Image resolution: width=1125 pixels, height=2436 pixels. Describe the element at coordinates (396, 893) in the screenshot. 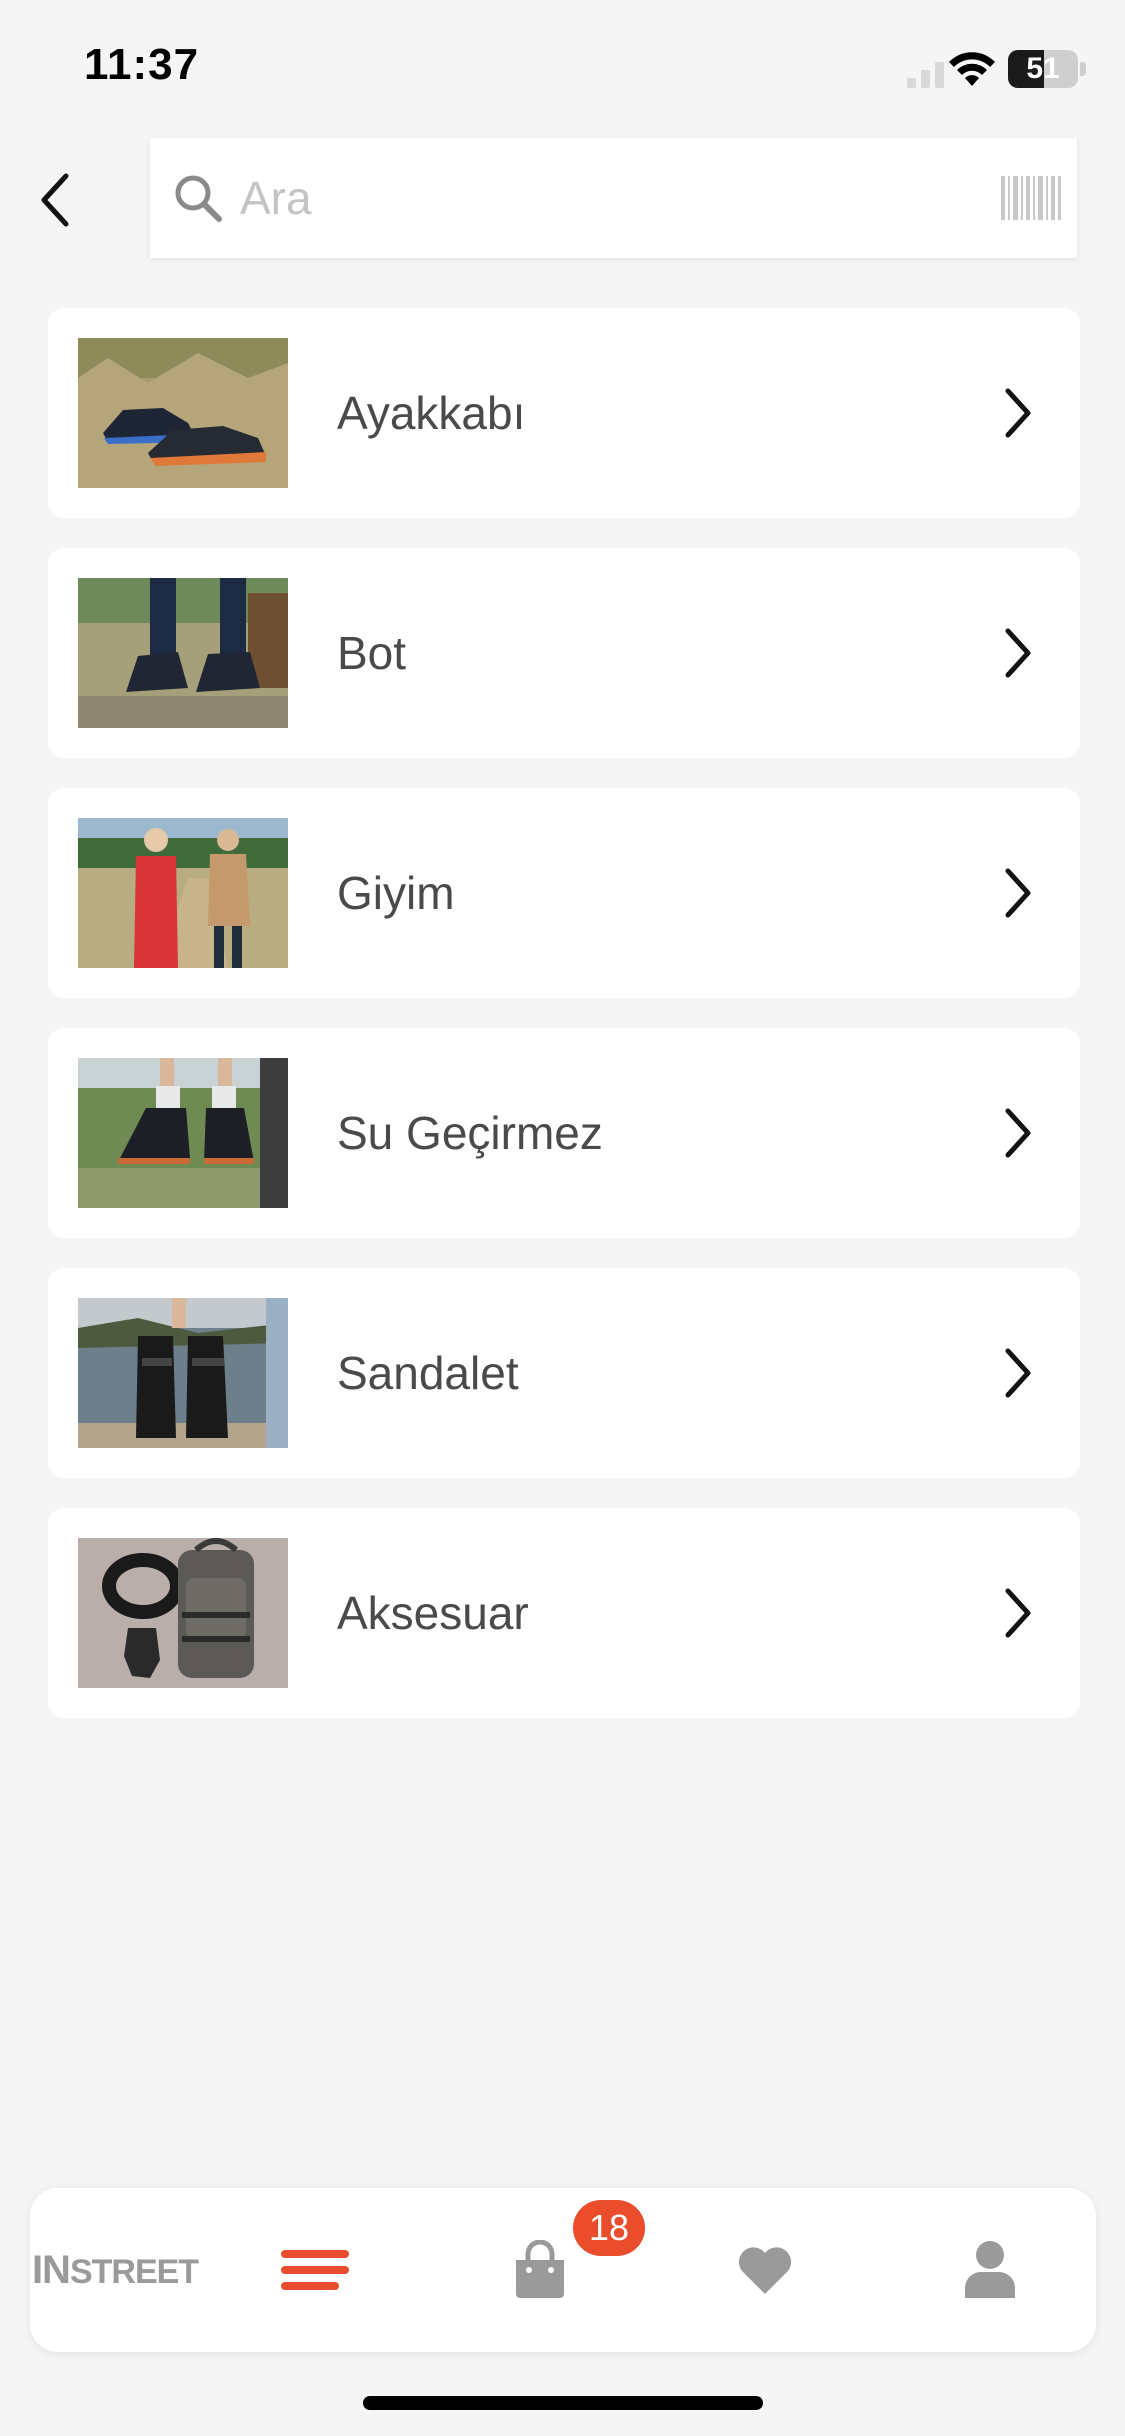

I see `category-label: Giyim` at that location.